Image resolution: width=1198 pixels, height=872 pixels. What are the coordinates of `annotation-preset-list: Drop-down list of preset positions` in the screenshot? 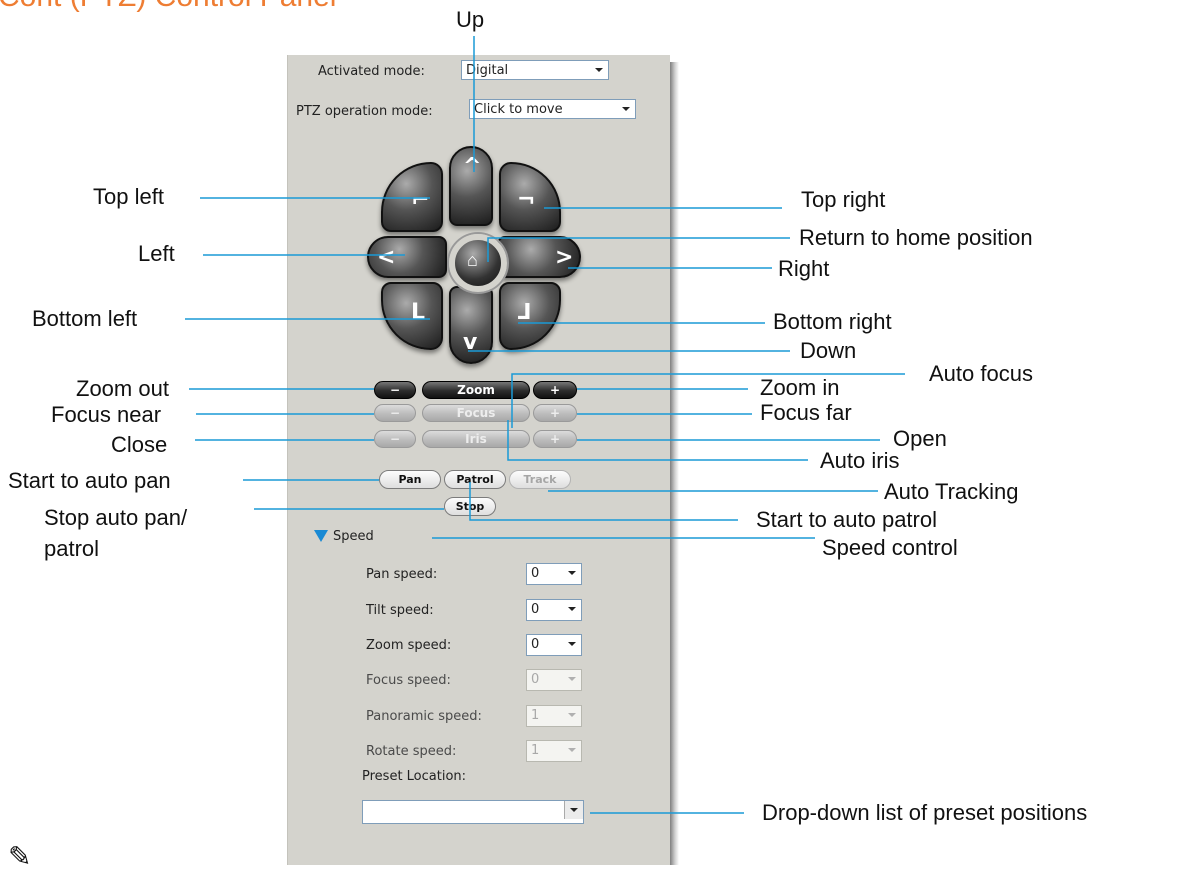 It's located at (925, 812).